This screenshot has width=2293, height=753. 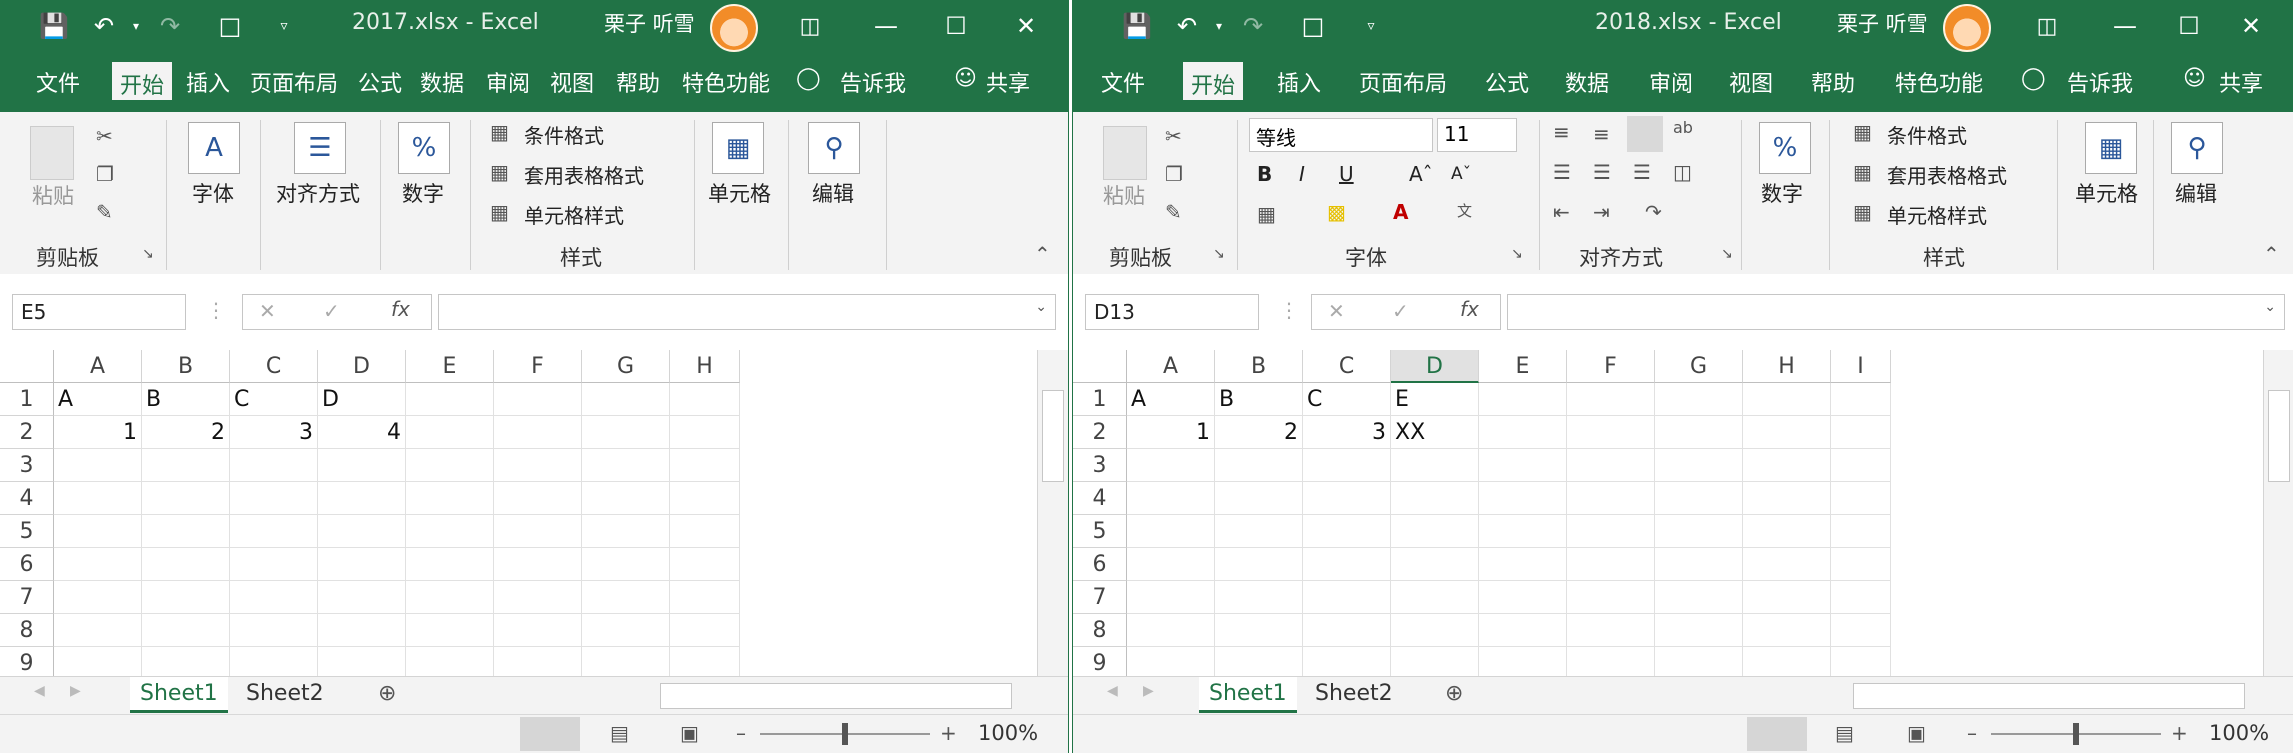 What do you see at coordinates (705, 498) in the screenshot?
I see `cell-h4` at bounding box center [705, 498].